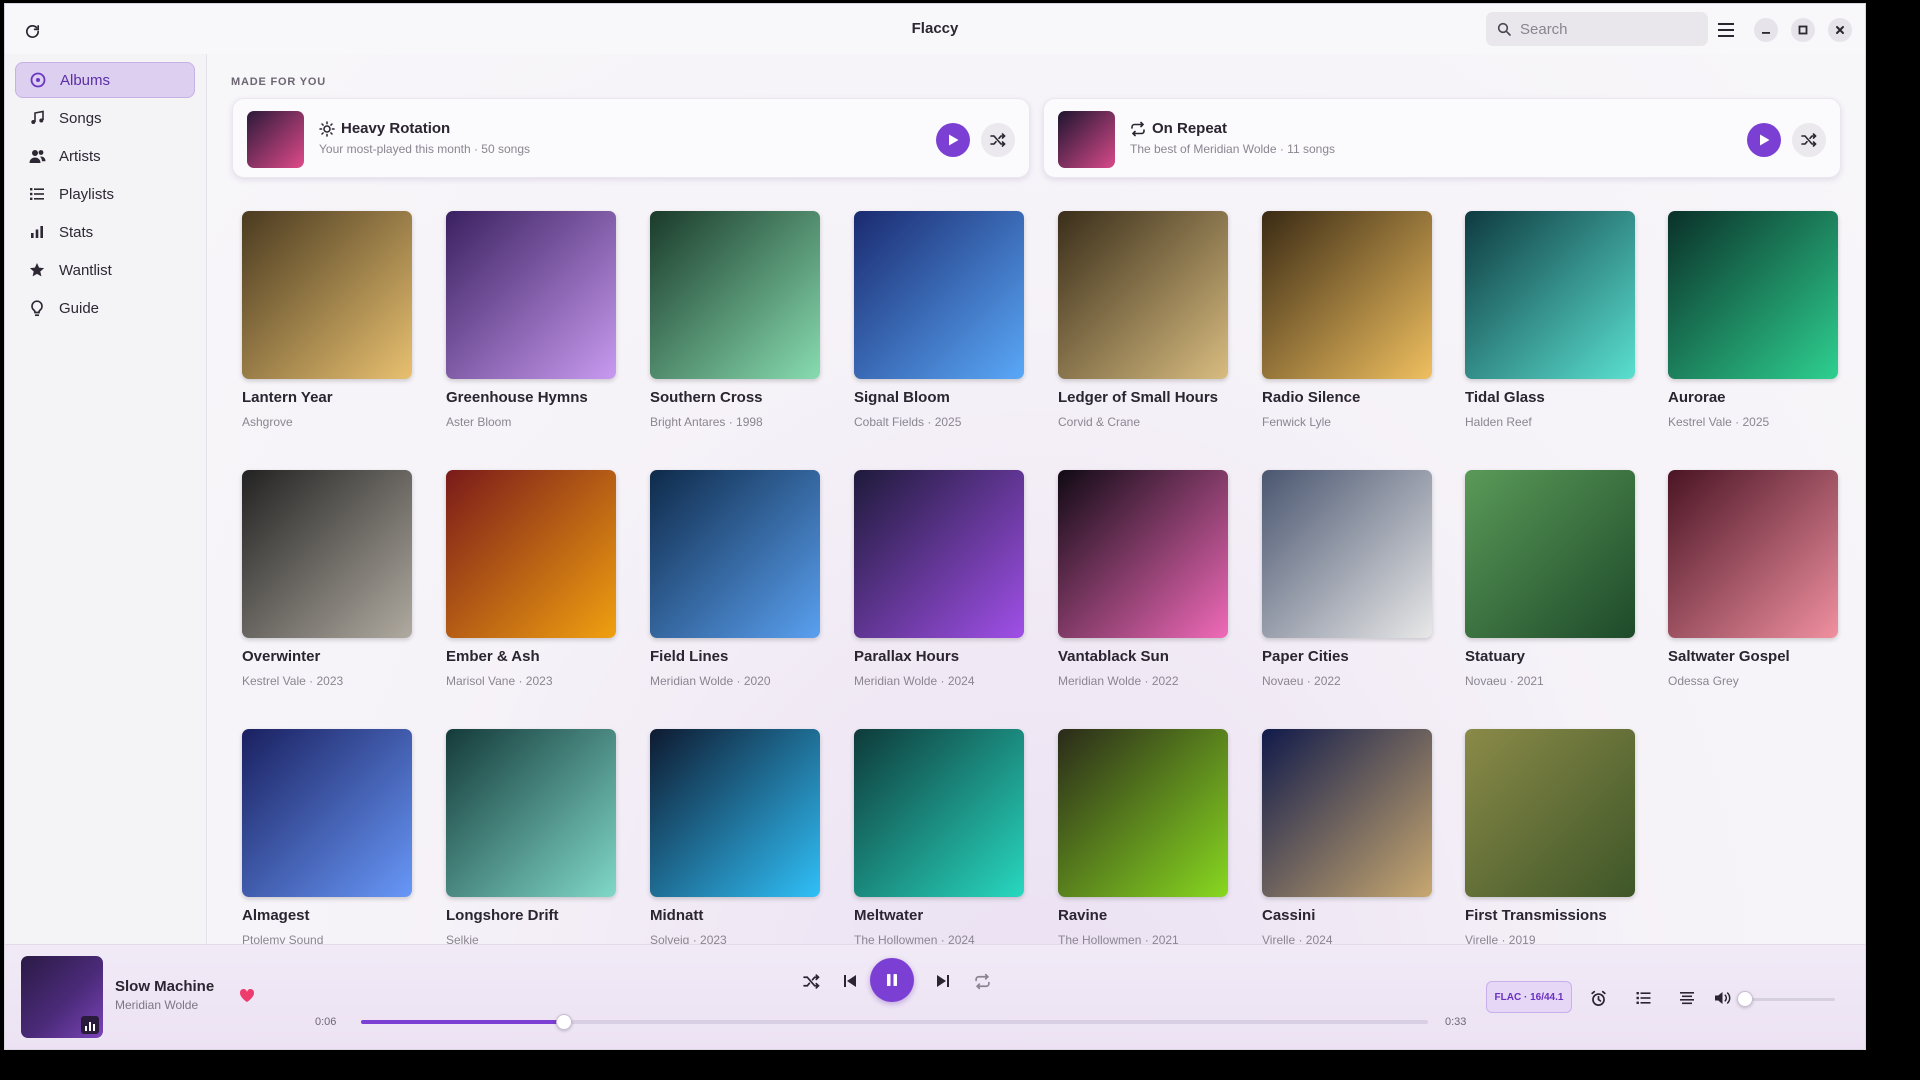 Image resolution: width=1920 pixels, height=1080 pixels. I want to click on queue-button, so click(1643, 998).